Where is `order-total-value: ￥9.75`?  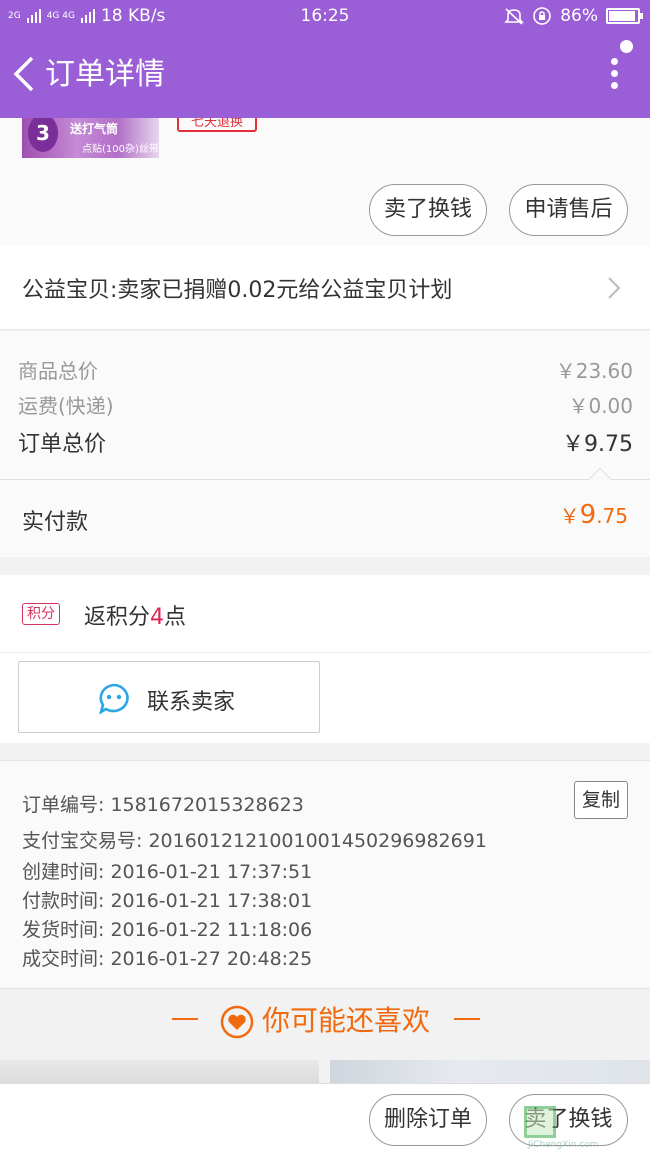 order-total-value: ￥9.75 is located at coordinates (597, 444).